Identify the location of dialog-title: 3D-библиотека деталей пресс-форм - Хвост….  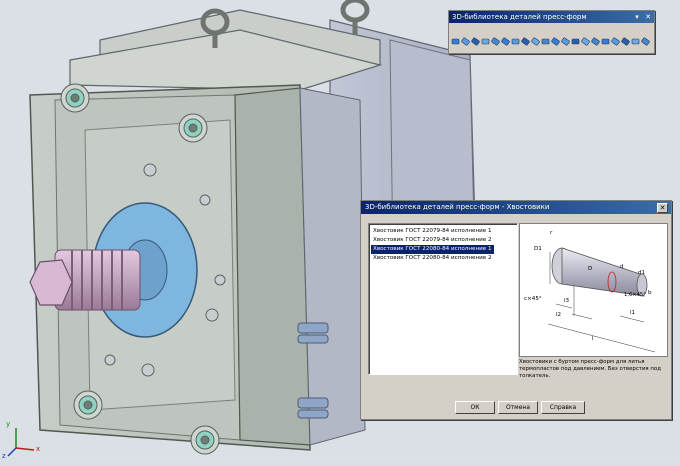
(457, 207).